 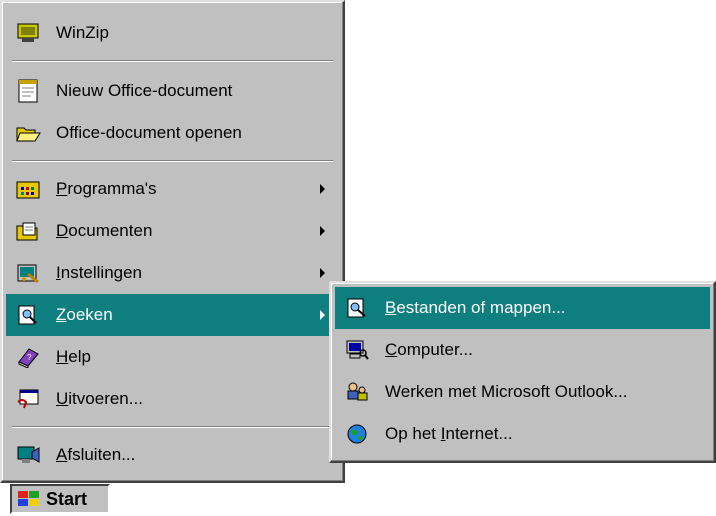 I want to click on start-label: Start, so click(x=67, y=498).